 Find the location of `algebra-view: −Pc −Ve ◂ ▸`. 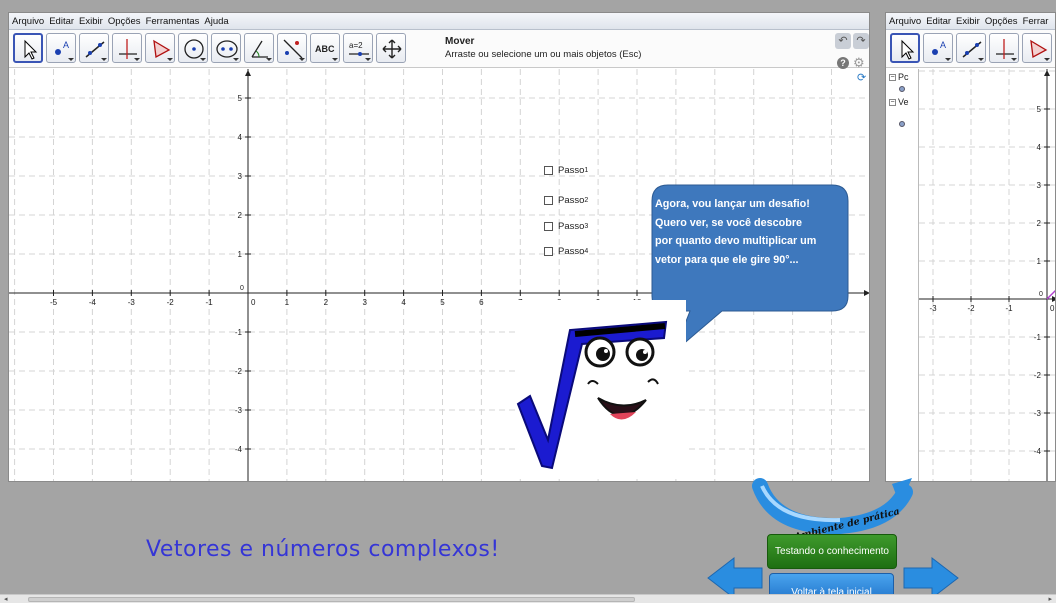

algebra-view: −Pc −Ve ◂ ▸ is located at coordinates (902, 275).